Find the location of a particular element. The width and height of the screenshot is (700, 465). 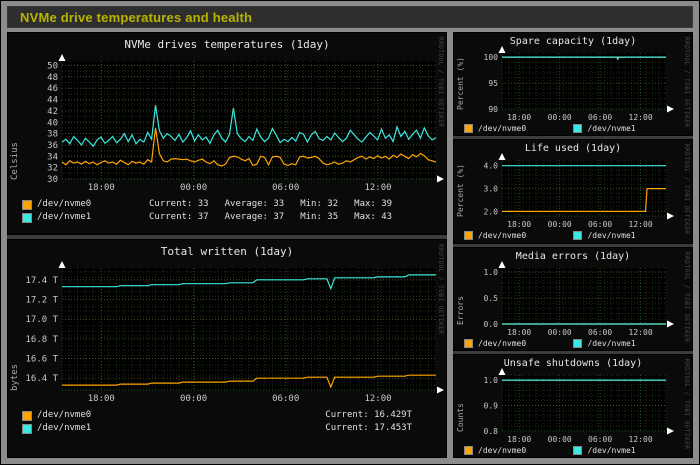

page-title: NVMe drive temperatures and health is located at coordinates (136, 17).